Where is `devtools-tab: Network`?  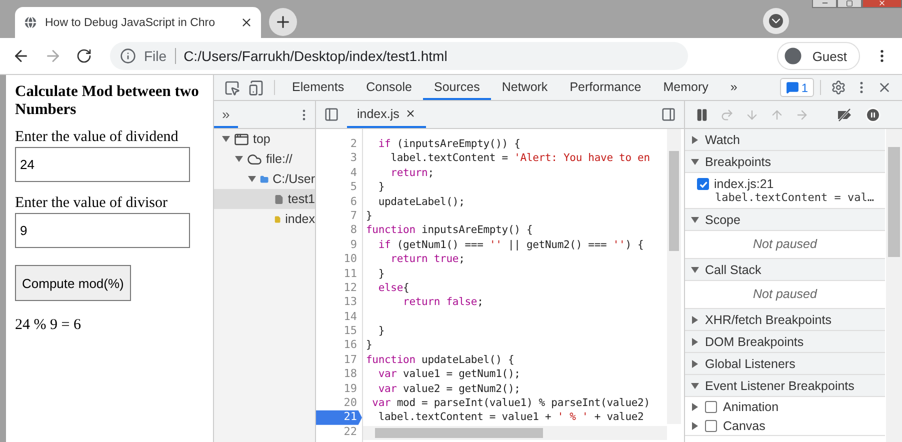
devtools-tab: Network is located at coordinates (524, 87).